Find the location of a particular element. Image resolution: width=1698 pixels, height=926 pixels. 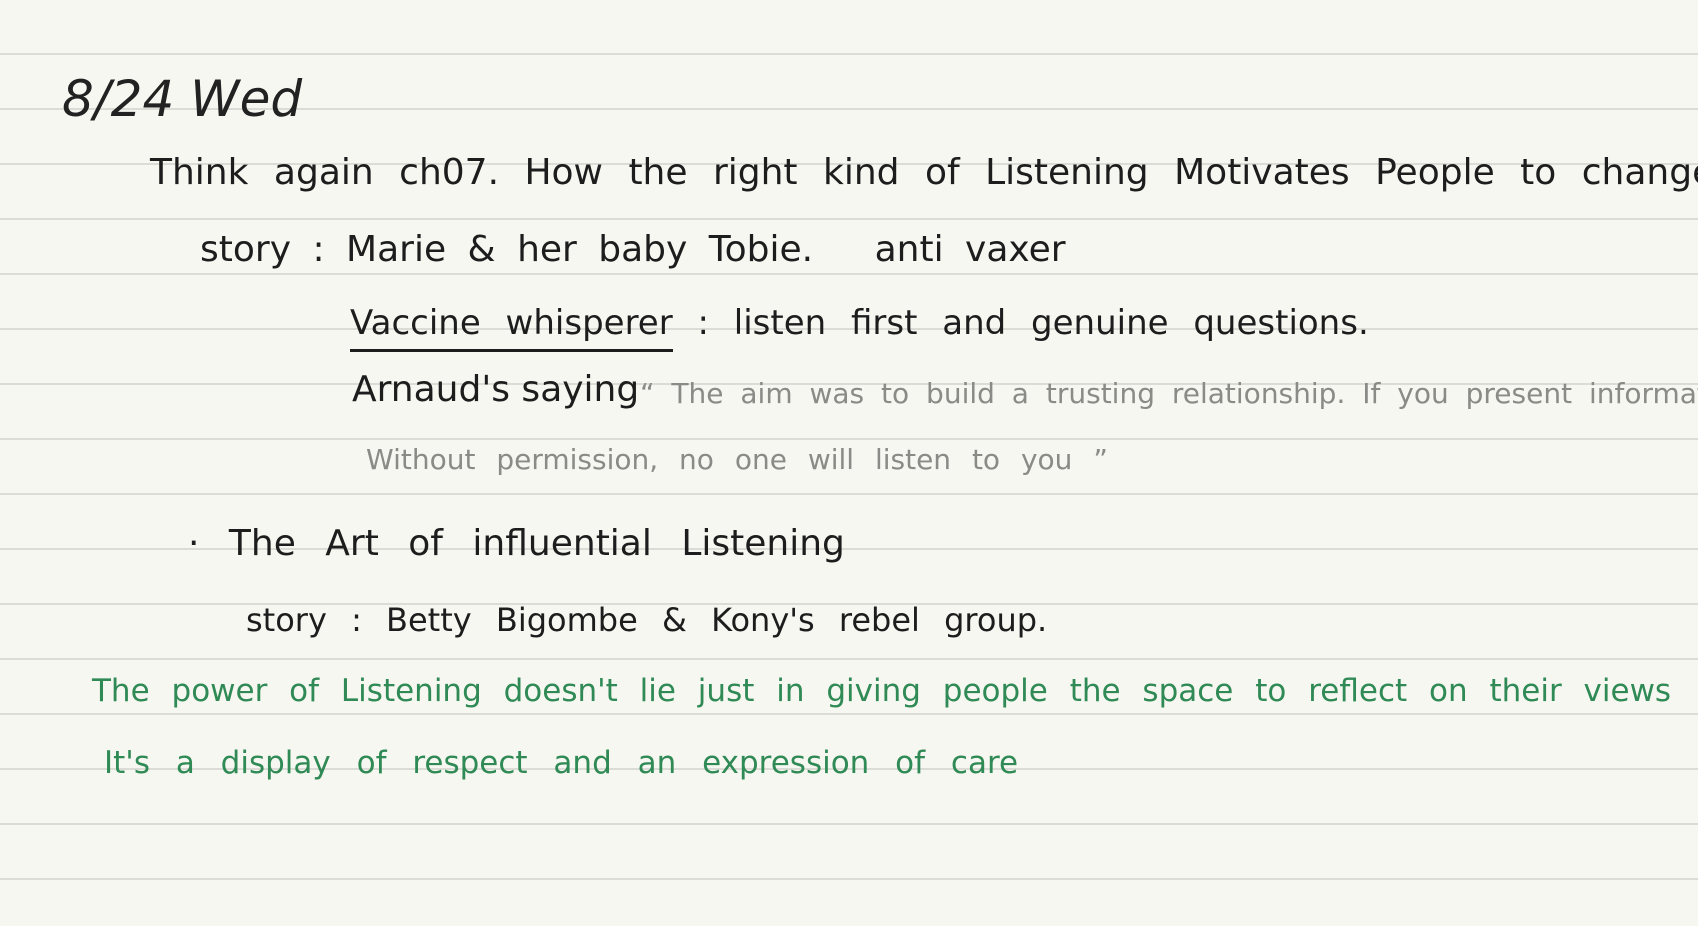

arnaud-saying-label: Arnaud's saying is located at coordinates (496, 389).